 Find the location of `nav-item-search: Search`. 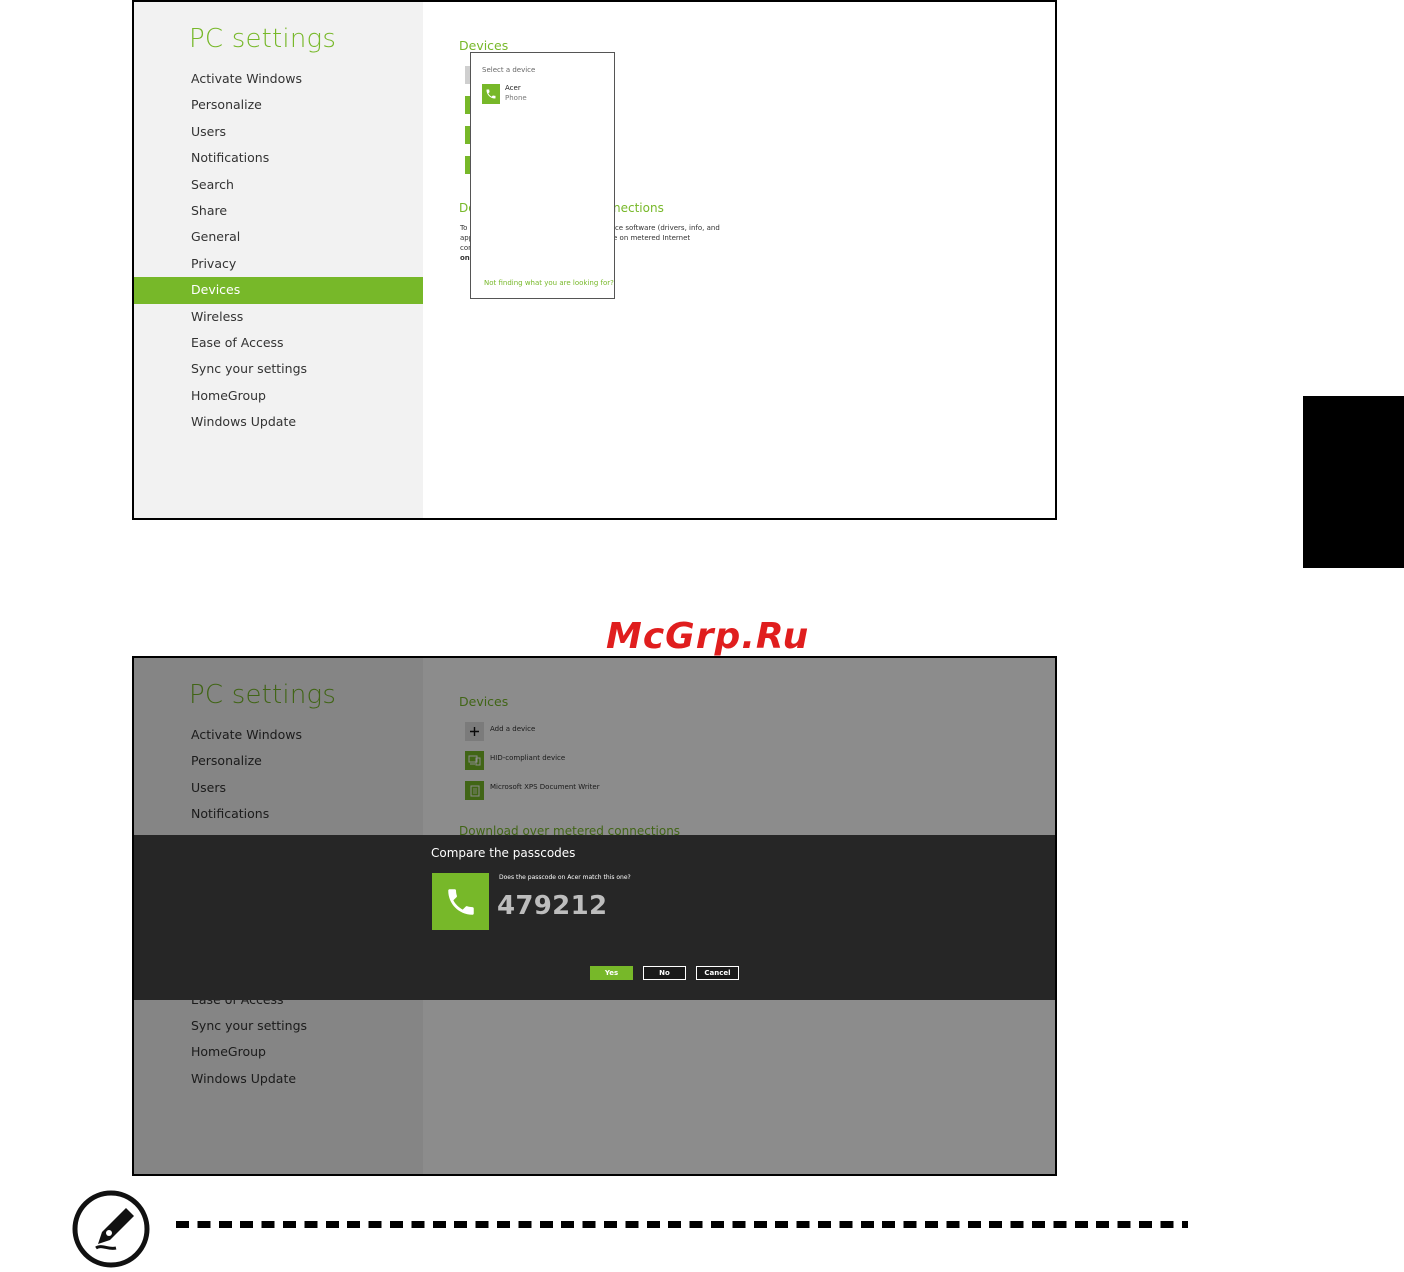

nav-item-search: Search is located at coordinates (278, 185).